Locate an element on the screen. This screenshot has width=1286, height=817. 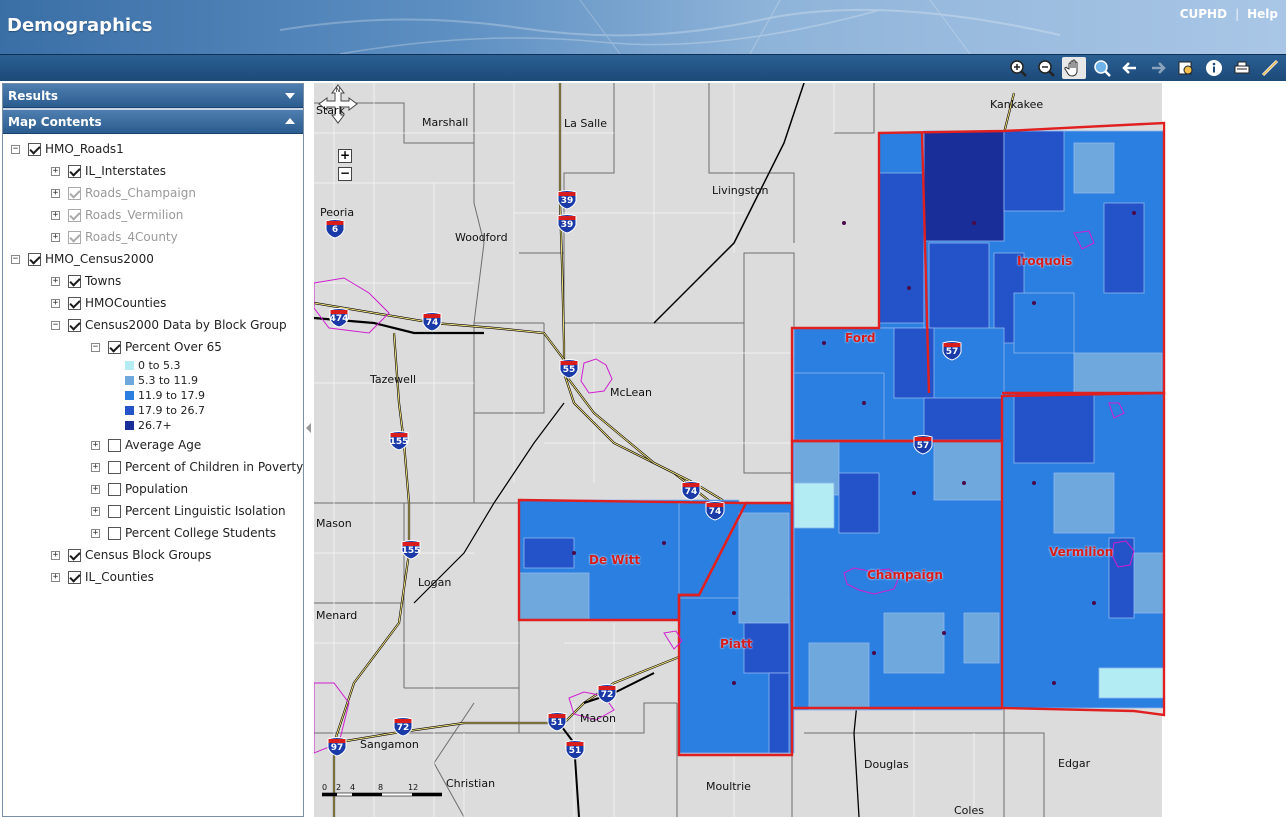
county-label: Piatt is located at coordinates (736, 644).